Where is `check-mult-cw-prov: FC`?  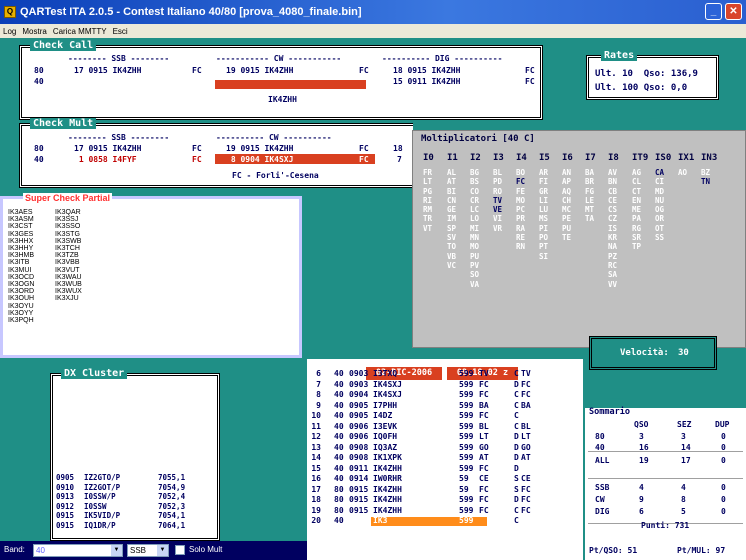
check-mult-cw-prov: FC is located at coordinates (364, 159).